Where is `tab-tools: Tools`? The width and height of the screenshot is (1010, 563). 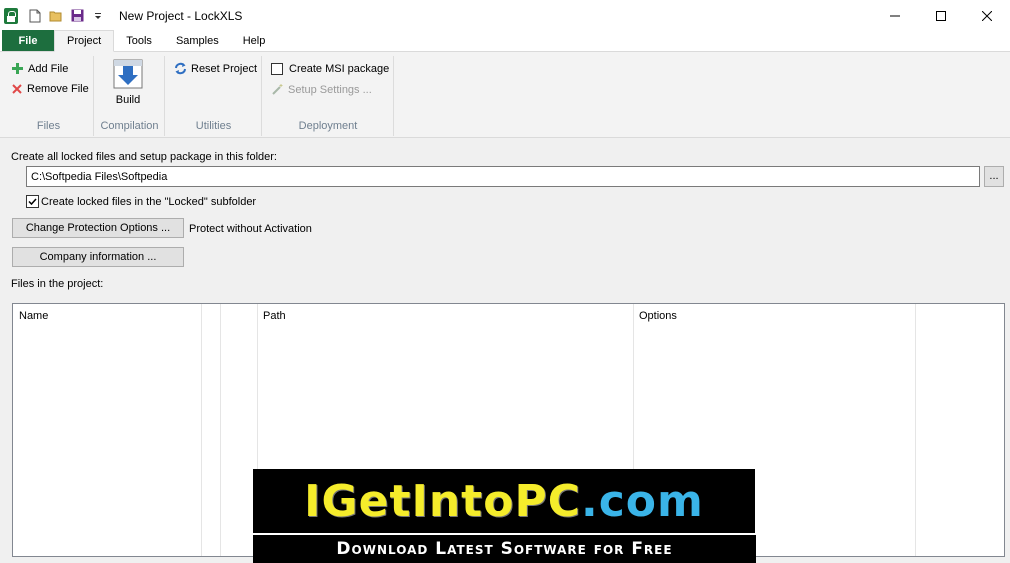
tab-tools: Tools is located at coordinates (139, 40).